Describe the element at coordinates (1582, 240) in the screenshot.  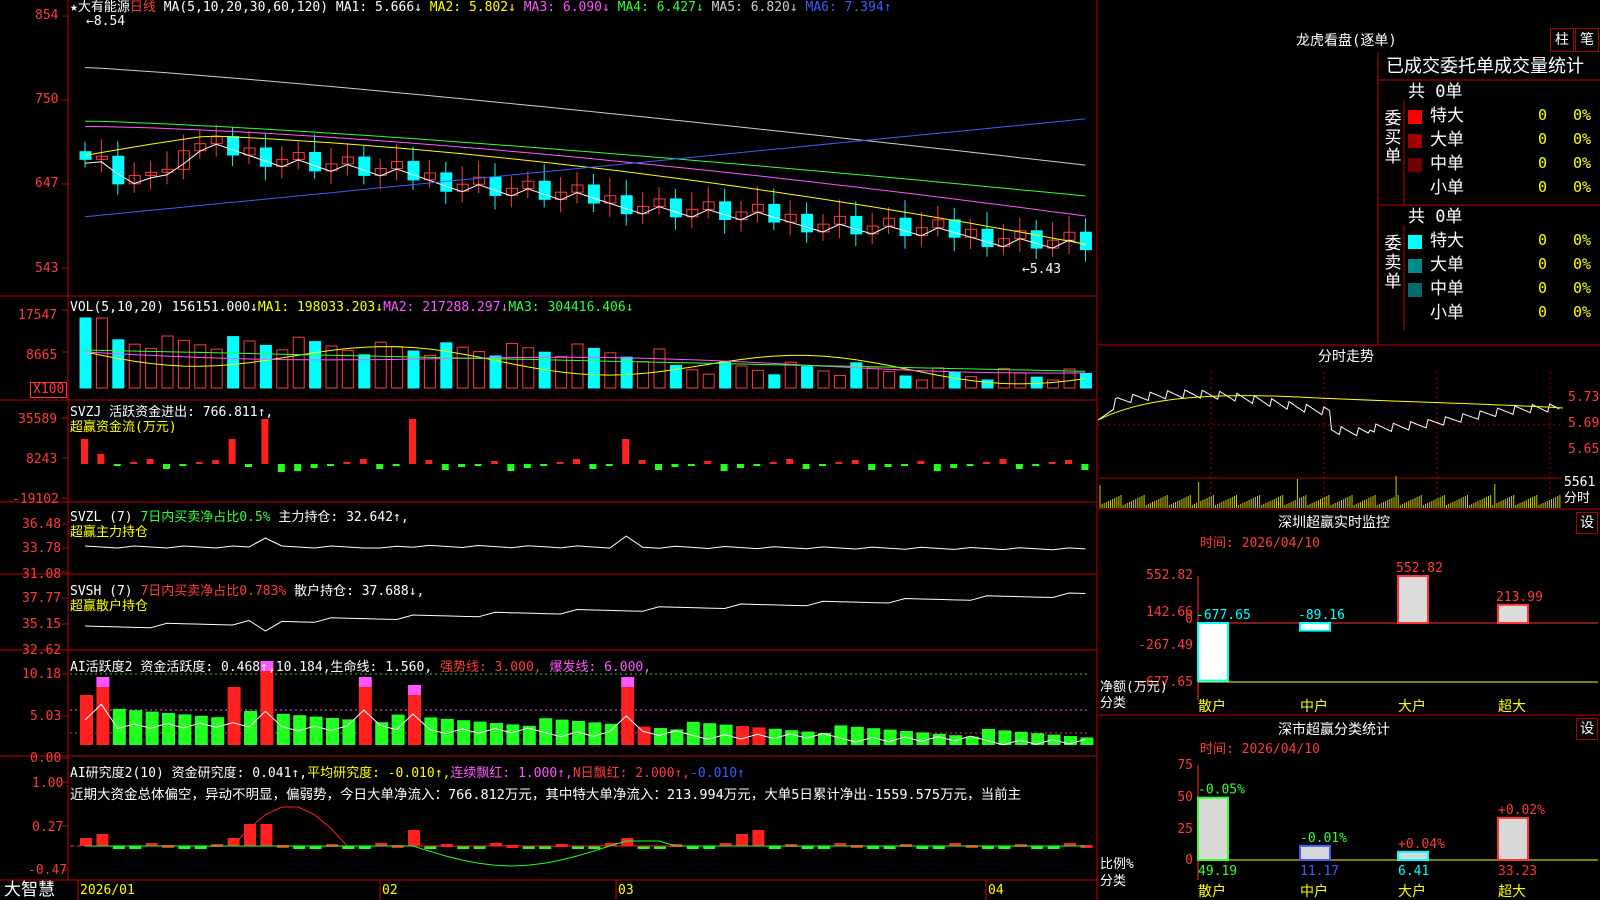
I see `sell-row-pct: 0%` at that location.